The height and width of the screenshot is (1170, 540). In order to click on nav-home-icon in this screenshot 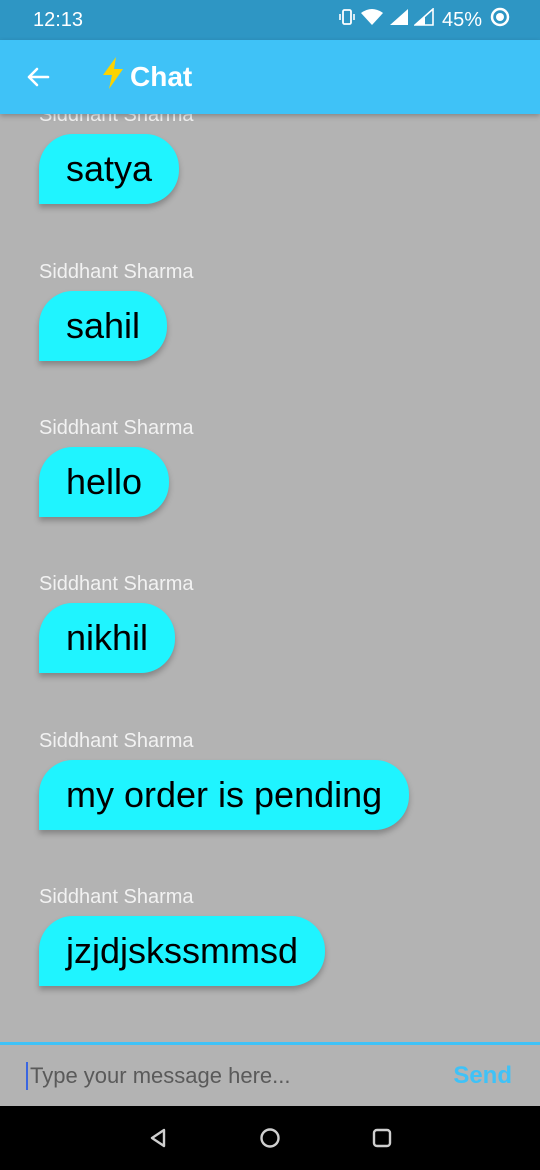, I will do `click(270, 1138)`.